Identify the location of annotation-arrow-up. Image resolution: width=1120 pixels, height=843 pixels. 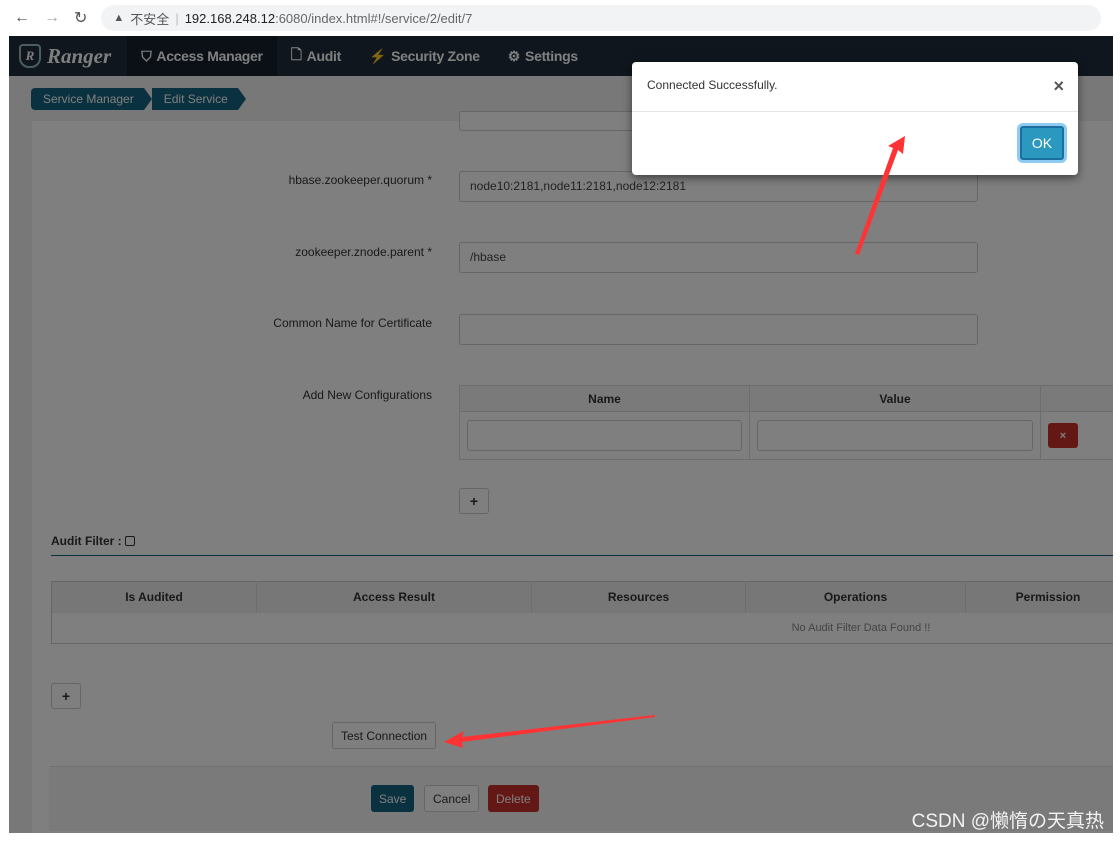
(880, 195).